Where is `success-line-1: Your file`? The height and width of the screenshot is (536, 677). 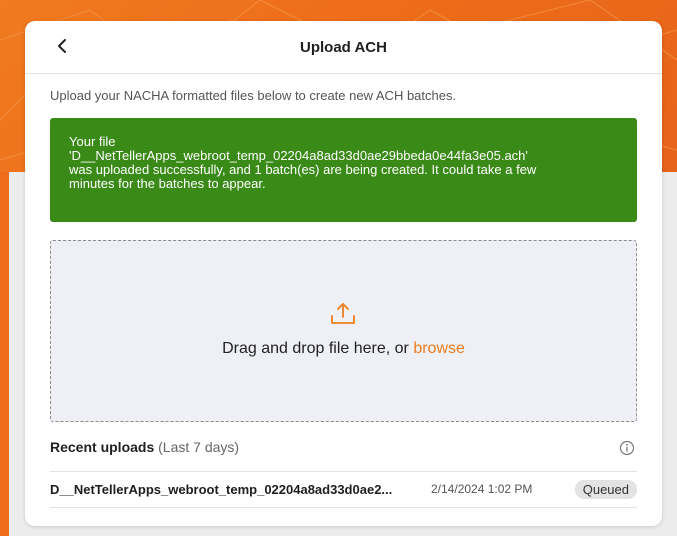 success-line-1: Your file is located at coordinates (92, 141).